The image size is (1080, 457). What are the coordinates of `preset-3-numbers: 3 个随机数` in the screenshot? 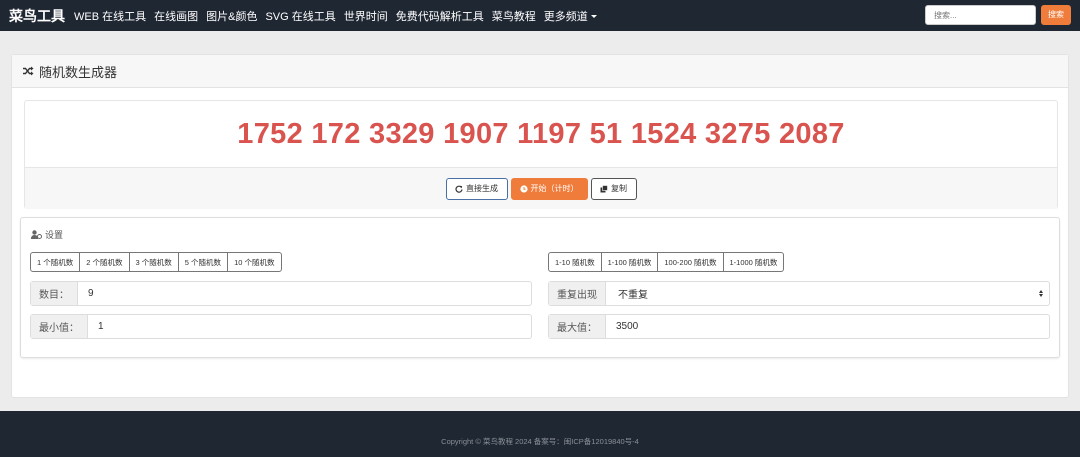 It's located at (154, 262).